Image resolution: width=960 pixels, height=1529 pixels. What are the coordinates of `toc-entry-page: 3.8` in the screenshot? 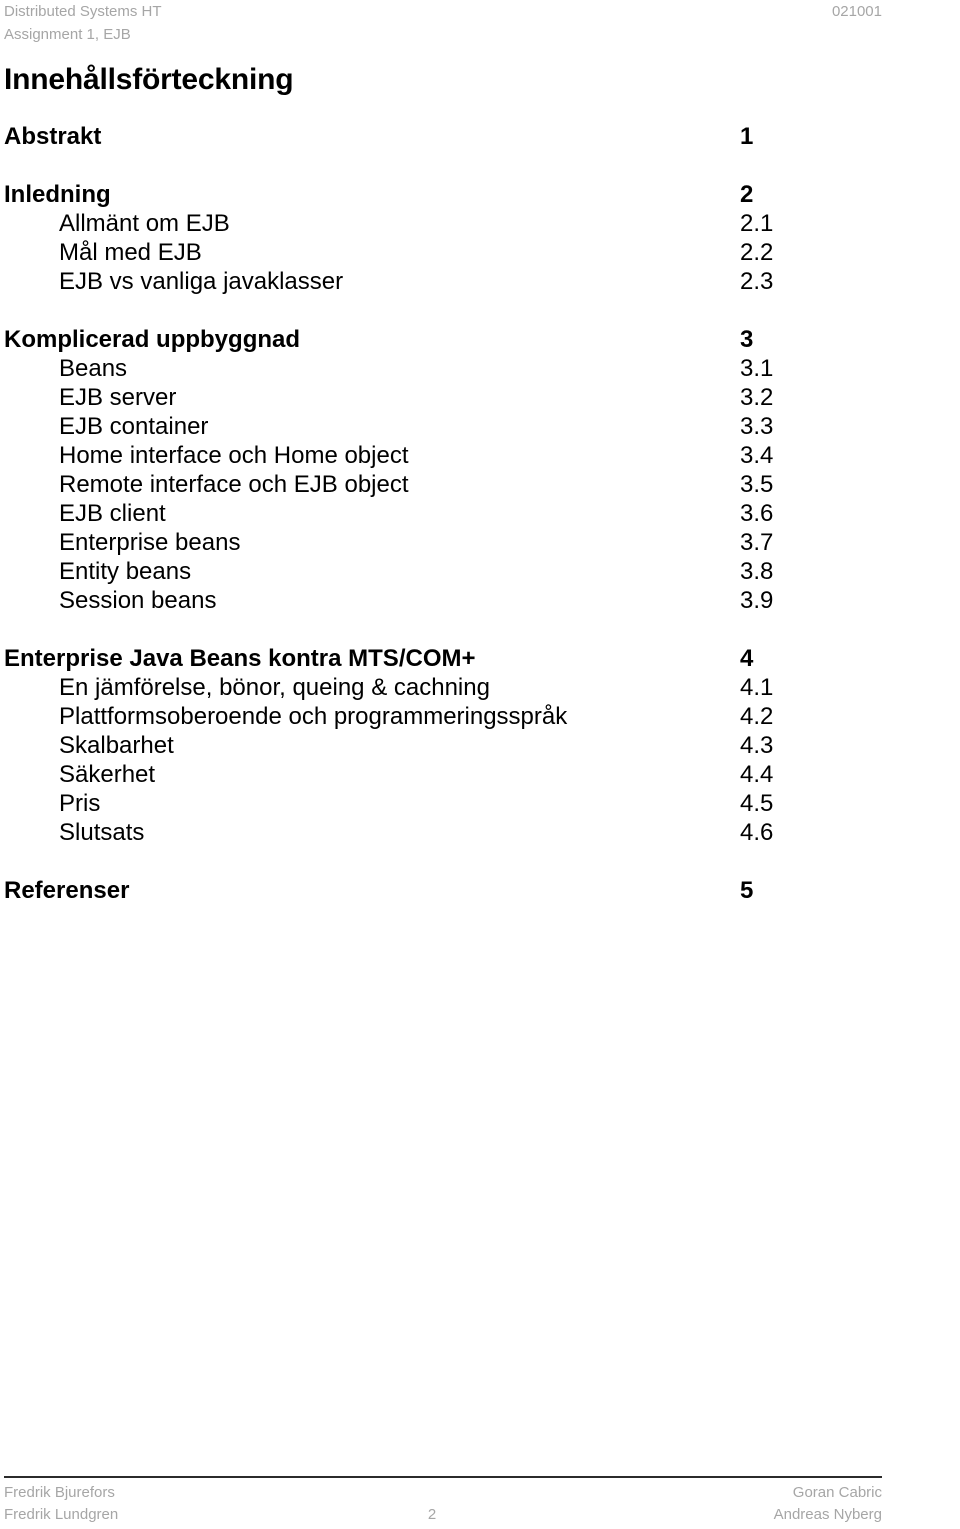 It's located at (757, 571).